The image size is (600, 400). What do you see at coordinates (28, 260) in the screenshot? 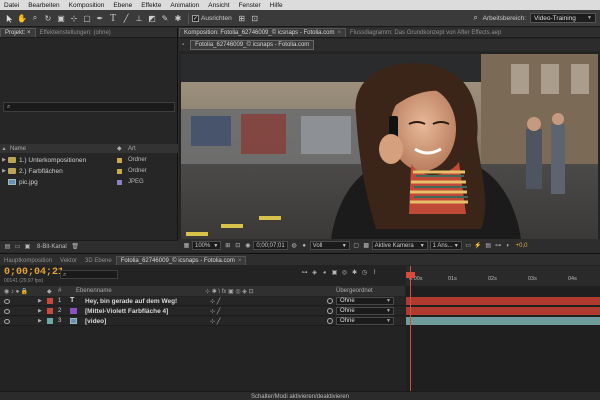
I see `tab-timeline-hauptkomposition: Hauptkomposition` at bounding box center [28, 260].